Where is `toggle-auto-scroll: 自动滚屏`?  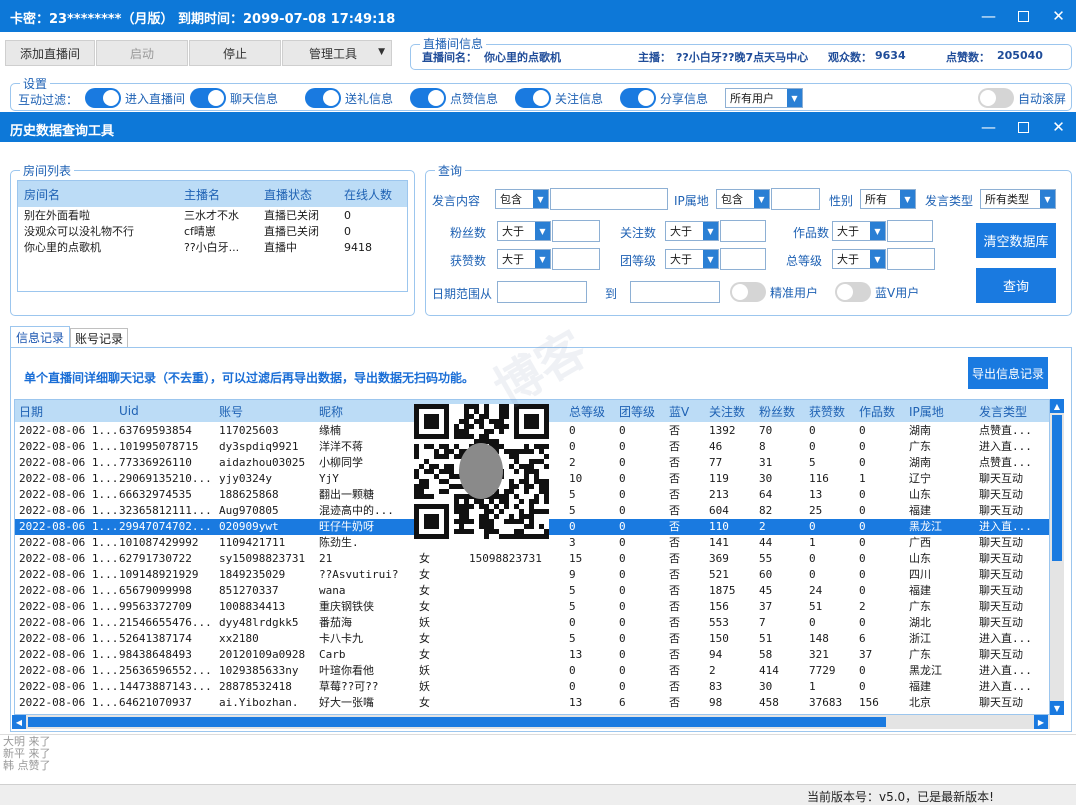 toggle-auto-scroll: 自动滚屏 is located at coordinates (1022, 98).